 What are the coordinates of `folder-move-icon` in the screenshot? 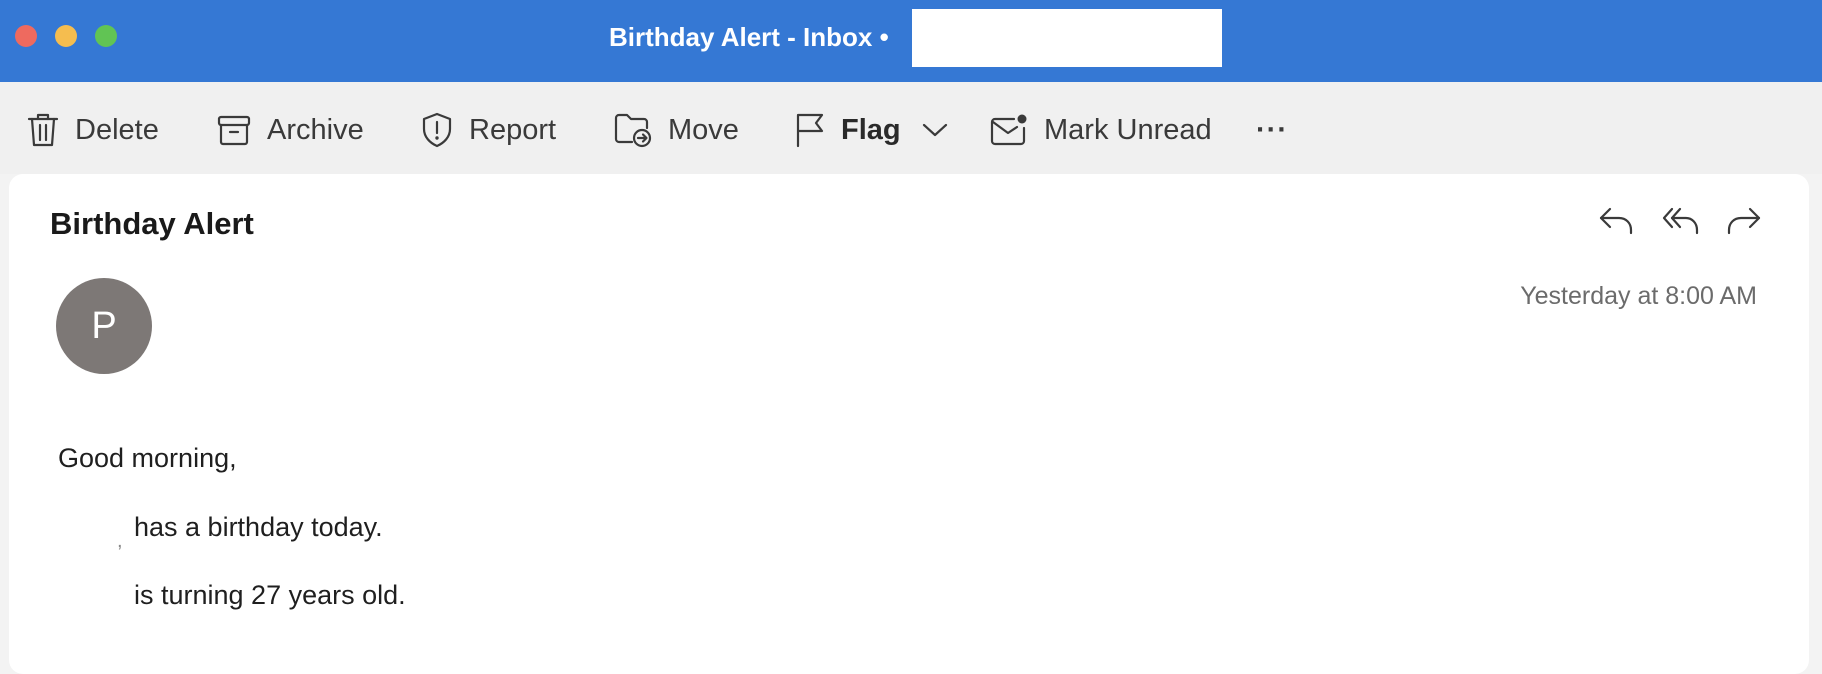 It's located at (633, 130).